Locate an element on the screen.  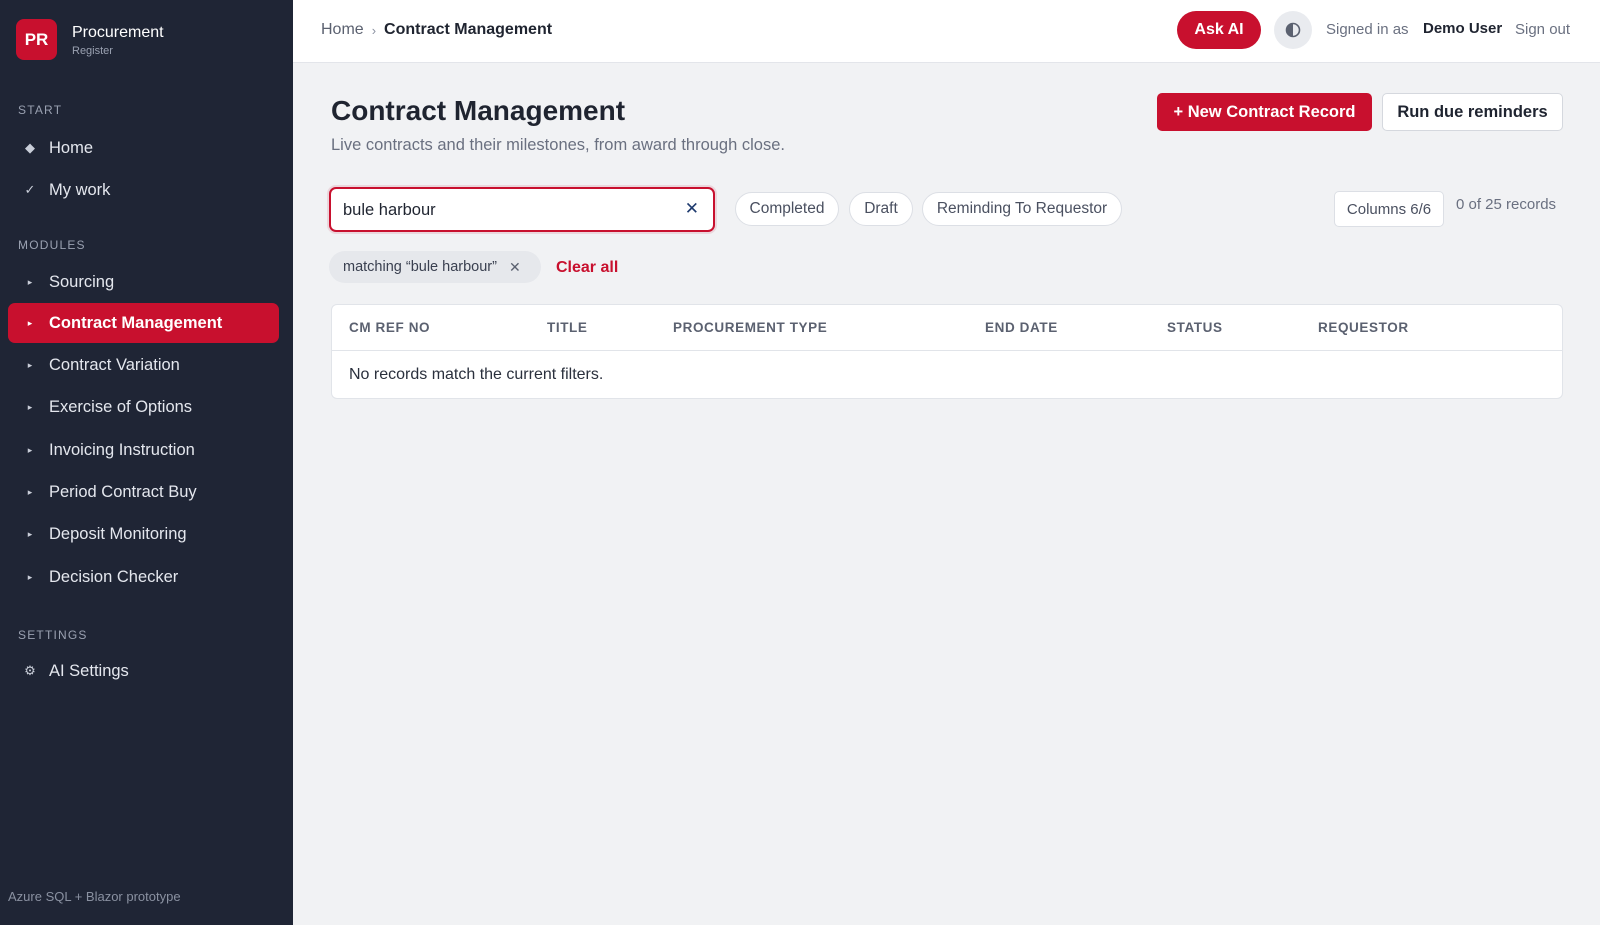
diamond-icon: ◆ is located at coordinates (30, 147).